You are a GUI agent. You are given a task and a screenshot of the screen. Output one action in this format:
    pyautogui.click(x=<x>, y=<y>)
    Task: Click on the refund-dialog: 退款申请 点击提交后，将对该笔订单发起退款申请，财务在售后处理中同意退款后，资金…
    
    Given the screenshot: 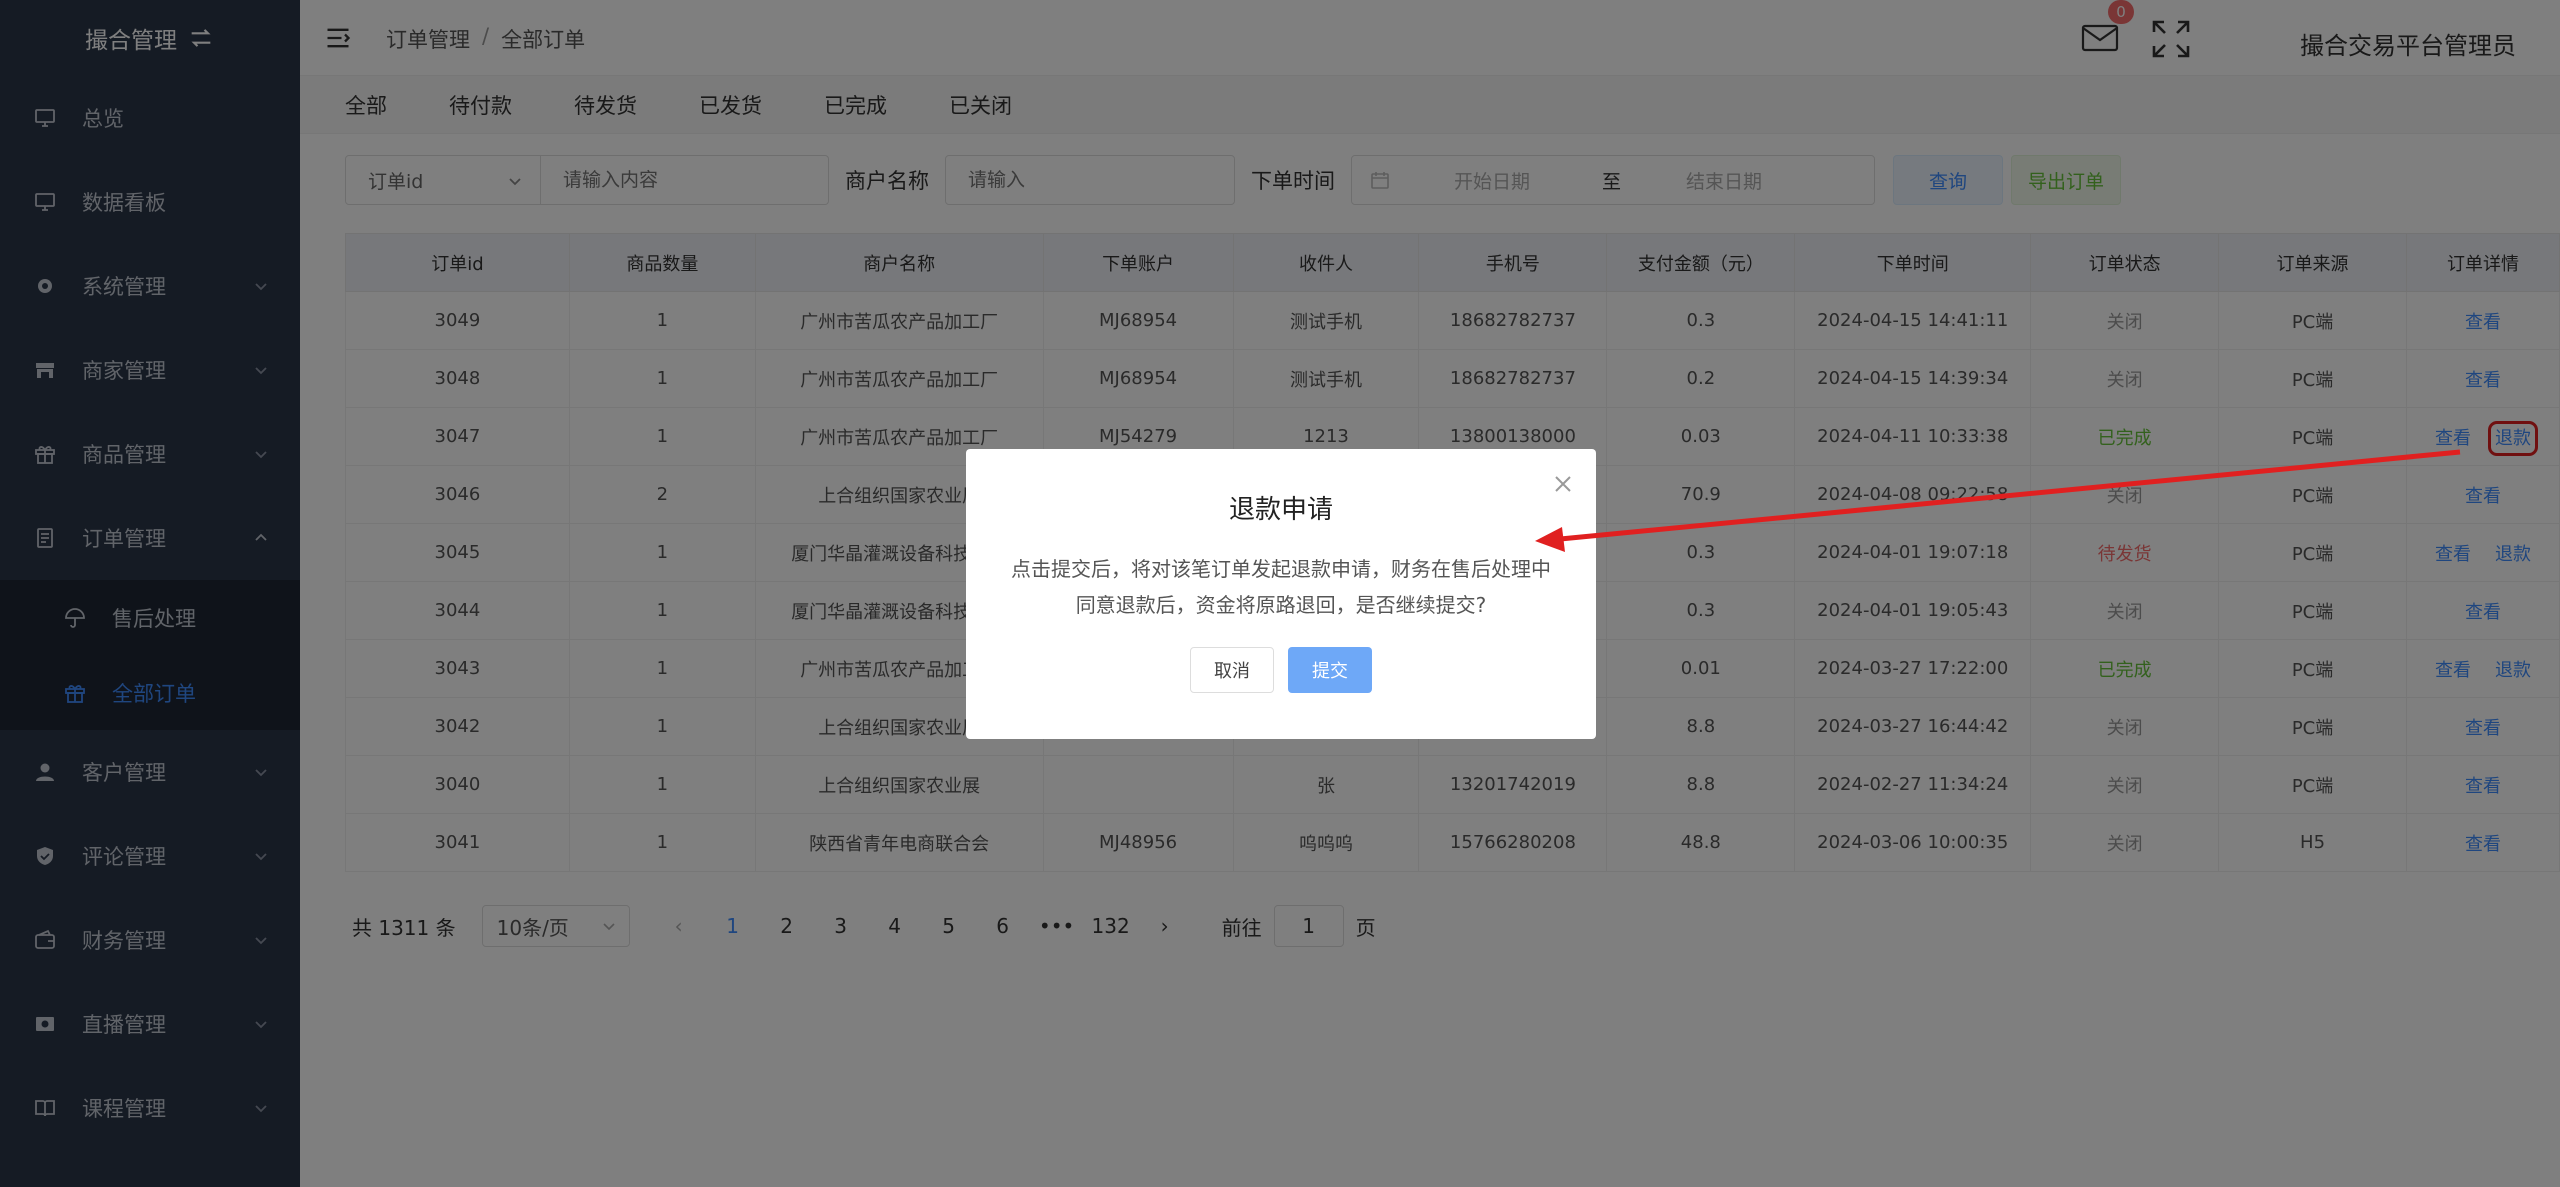 What is the action you would take?
    pyautogui.click(x=1281, y=594)
    